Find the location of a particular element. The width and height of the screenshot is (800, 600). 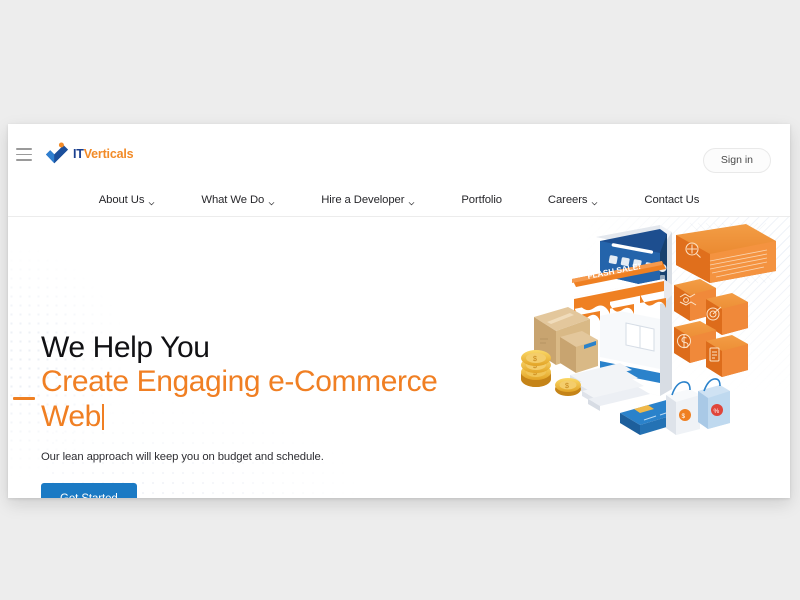

nav-label: Careers is located at coordinates (567, 200).